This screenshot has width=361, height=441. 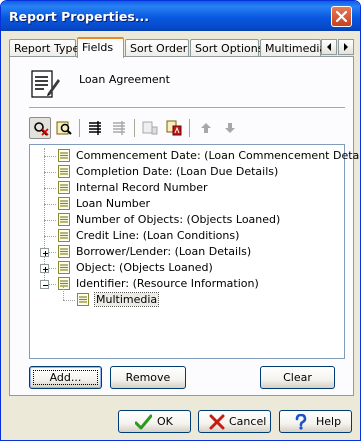 What do you see at coordinates (144, 267) in the screenshot?
I see `tree-node-label: Object: (Objects Loaned)` at bounding box center [144, 267].